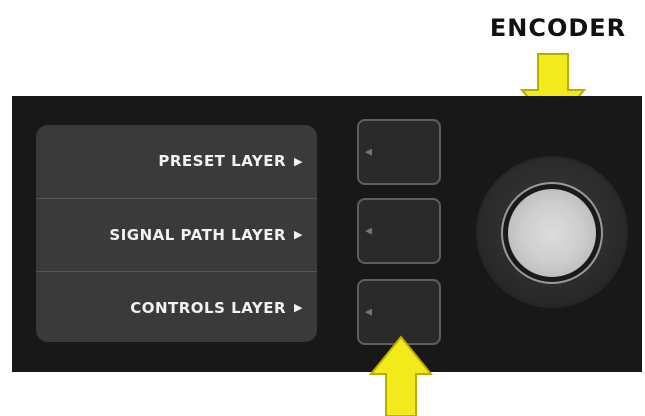 Image resolution: width=645 pixels, height=416 pixels. What do you see at coordinates (222, 161) in the screenshot?
I see `layer-label-preset: PRESET LAYER` at bounding box center [222, 161].